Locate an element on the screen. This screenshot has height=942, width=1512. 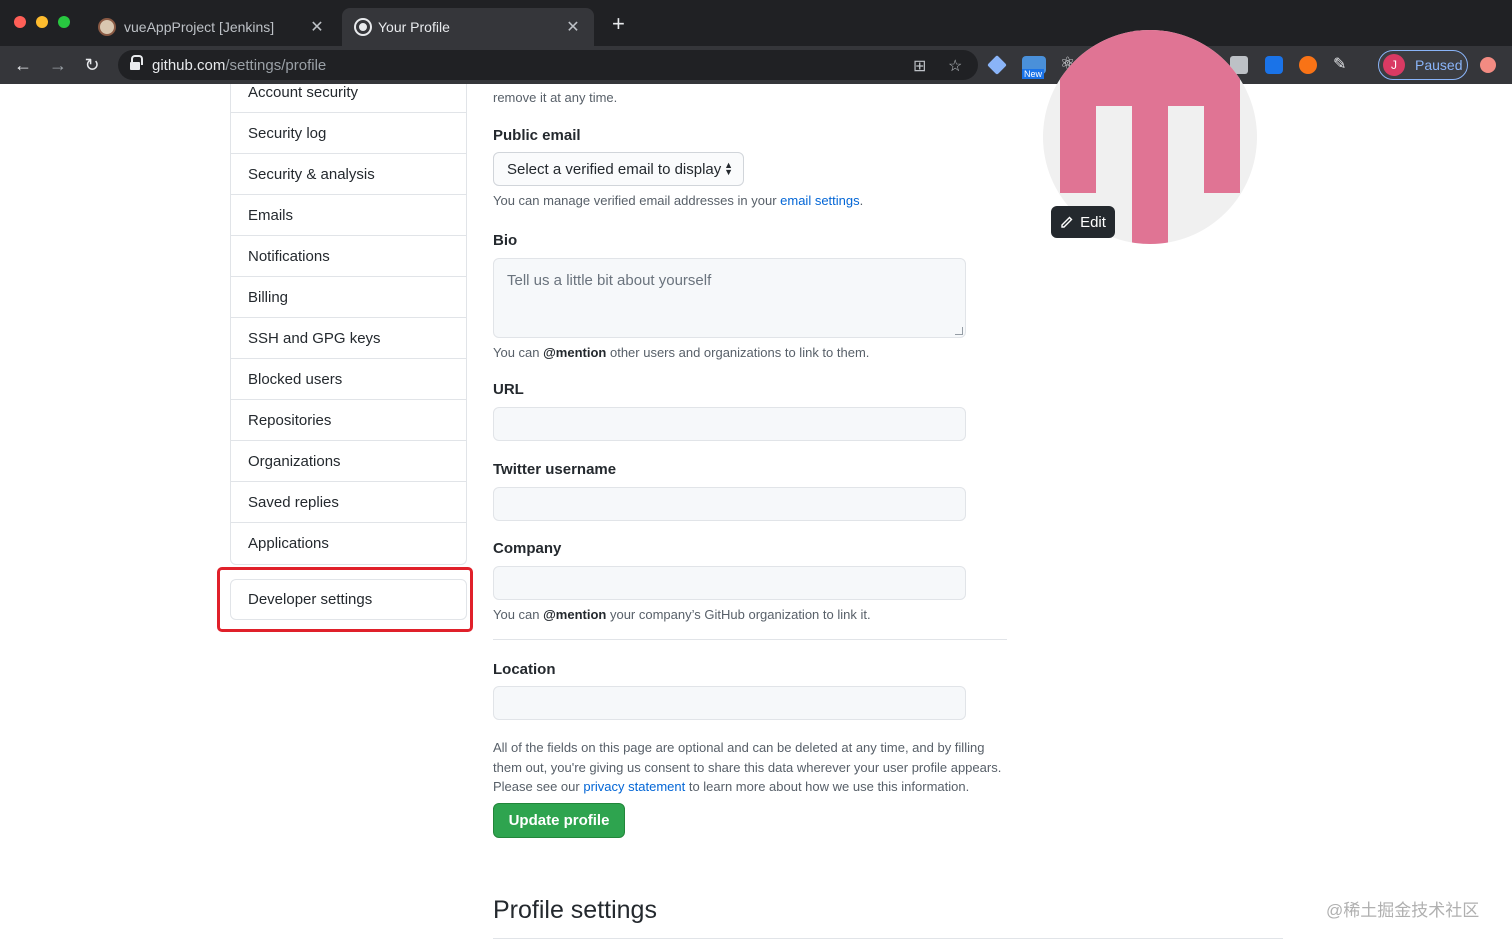
select-caret-icon: ▲ ▼ is located at coordinates (728, 168).